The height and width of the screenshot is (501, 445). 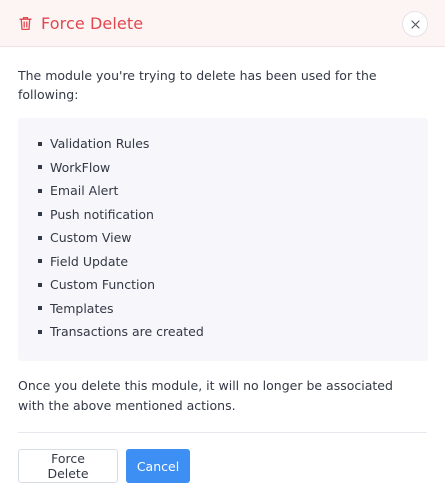 What do you see at coordinates (232, 191) in the screenshot?
I see `list-item: Email Alert` at bounding box center [232, 191].